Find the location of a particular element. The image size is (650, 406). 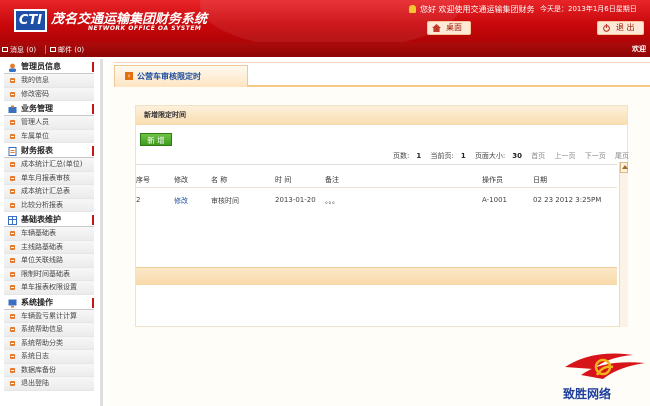

sidebar-item-label: 单车报表权限设置 is located at coordinates (49, 287).